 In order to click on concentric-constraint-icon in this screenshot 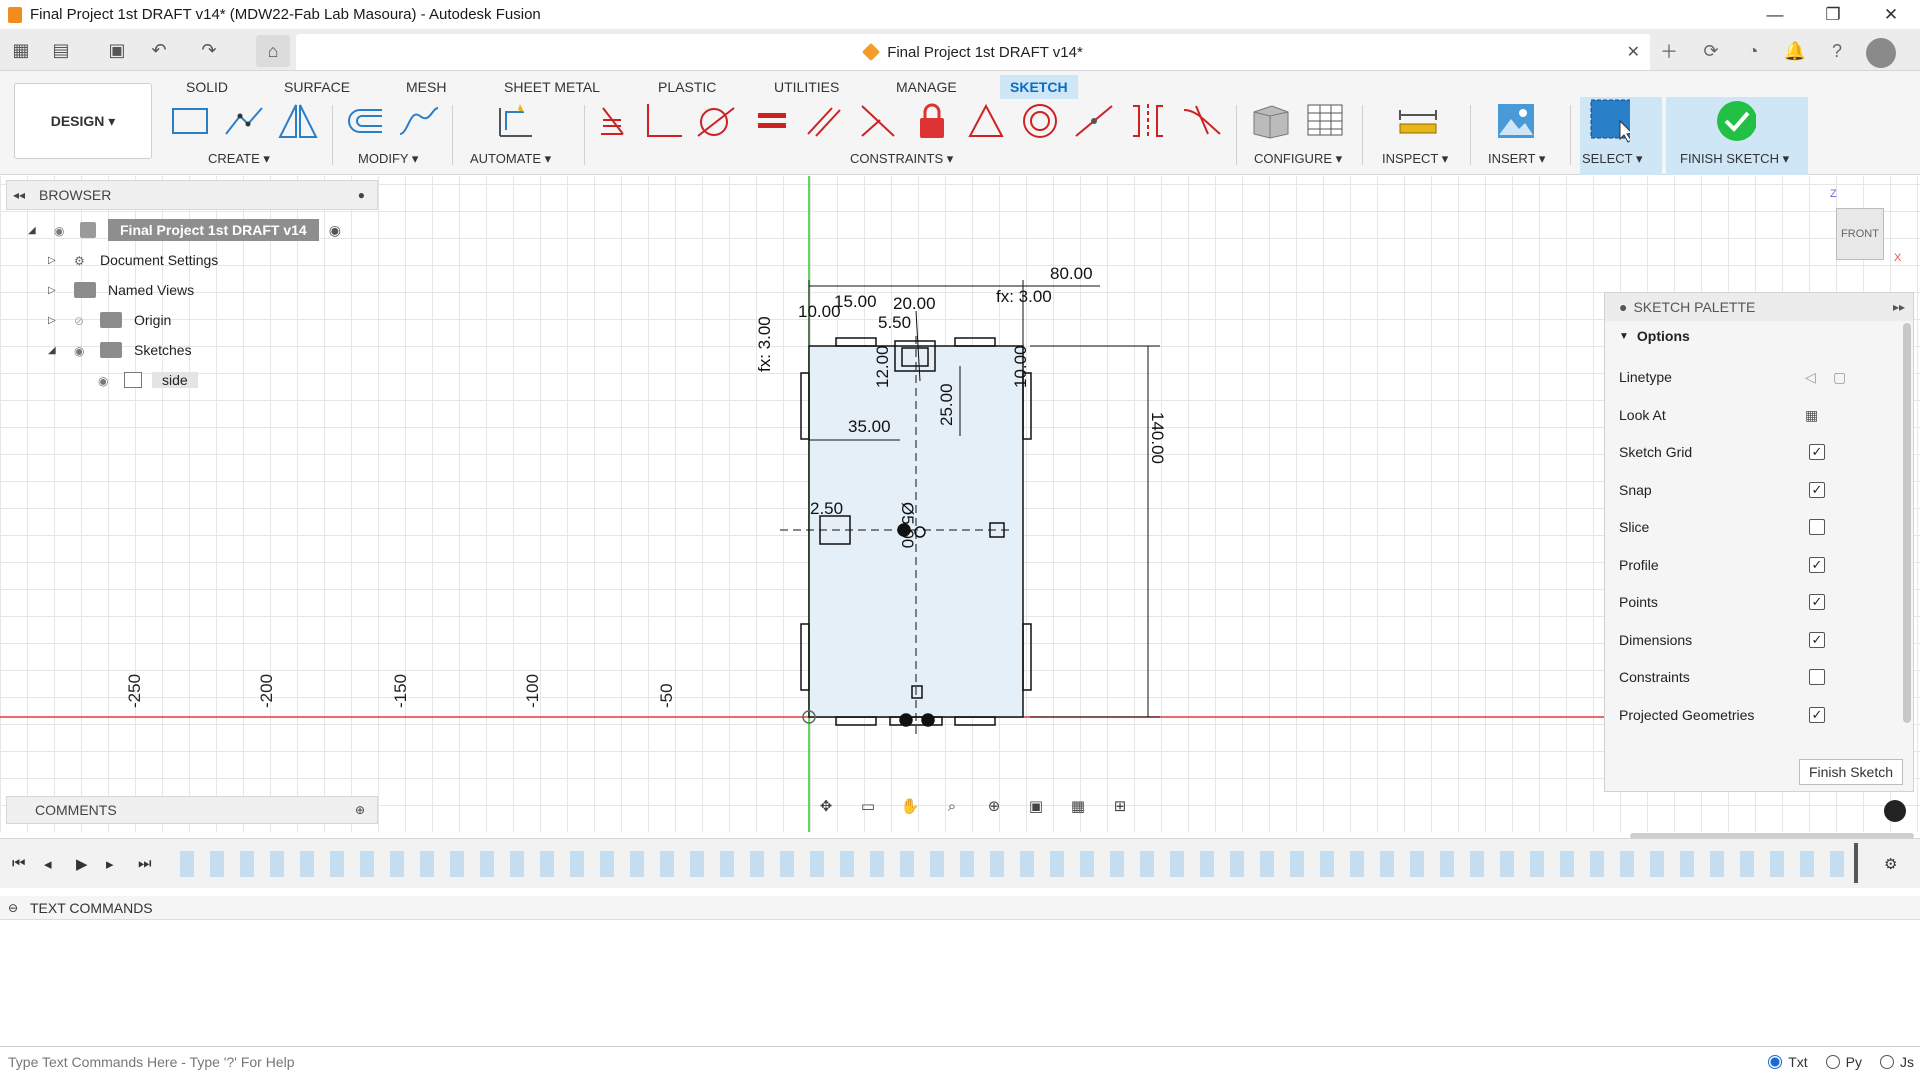, I will do `click(1040, 121)`.